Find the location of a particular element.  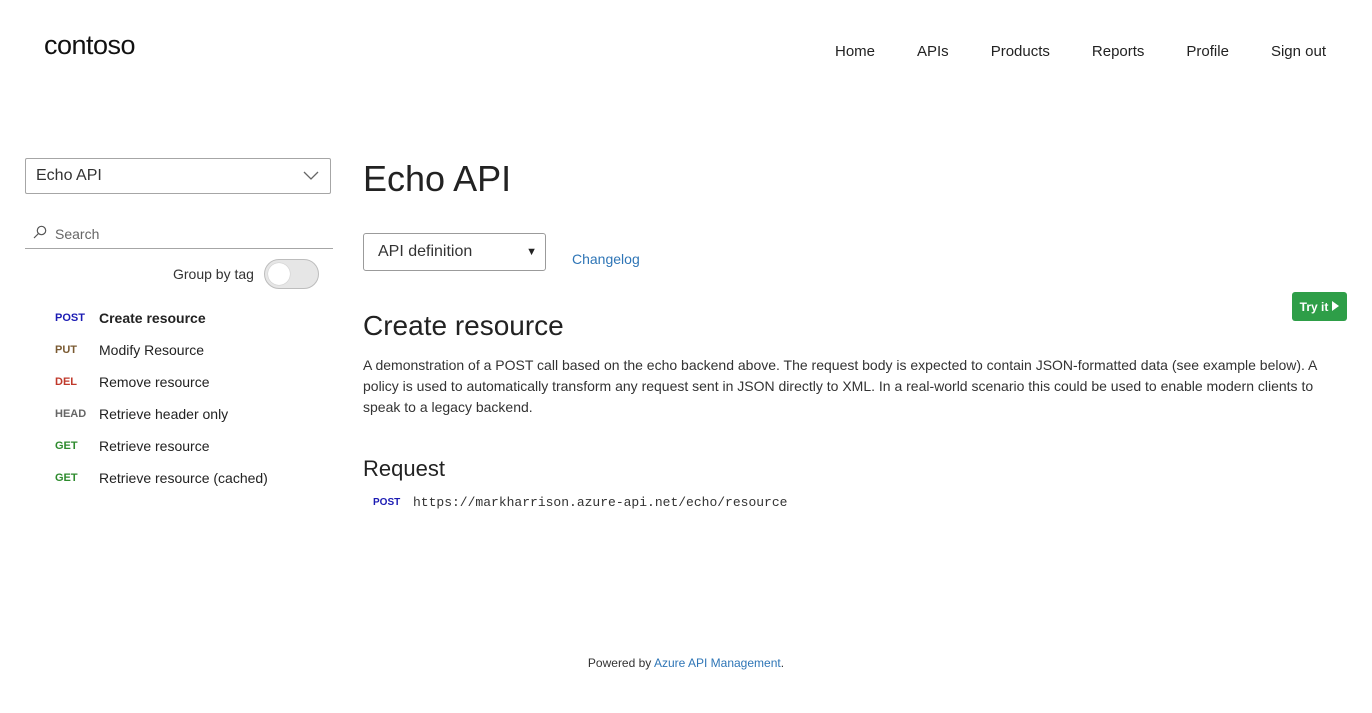

operation-item: DEL Remove resource is located at coordinates (161, 382).